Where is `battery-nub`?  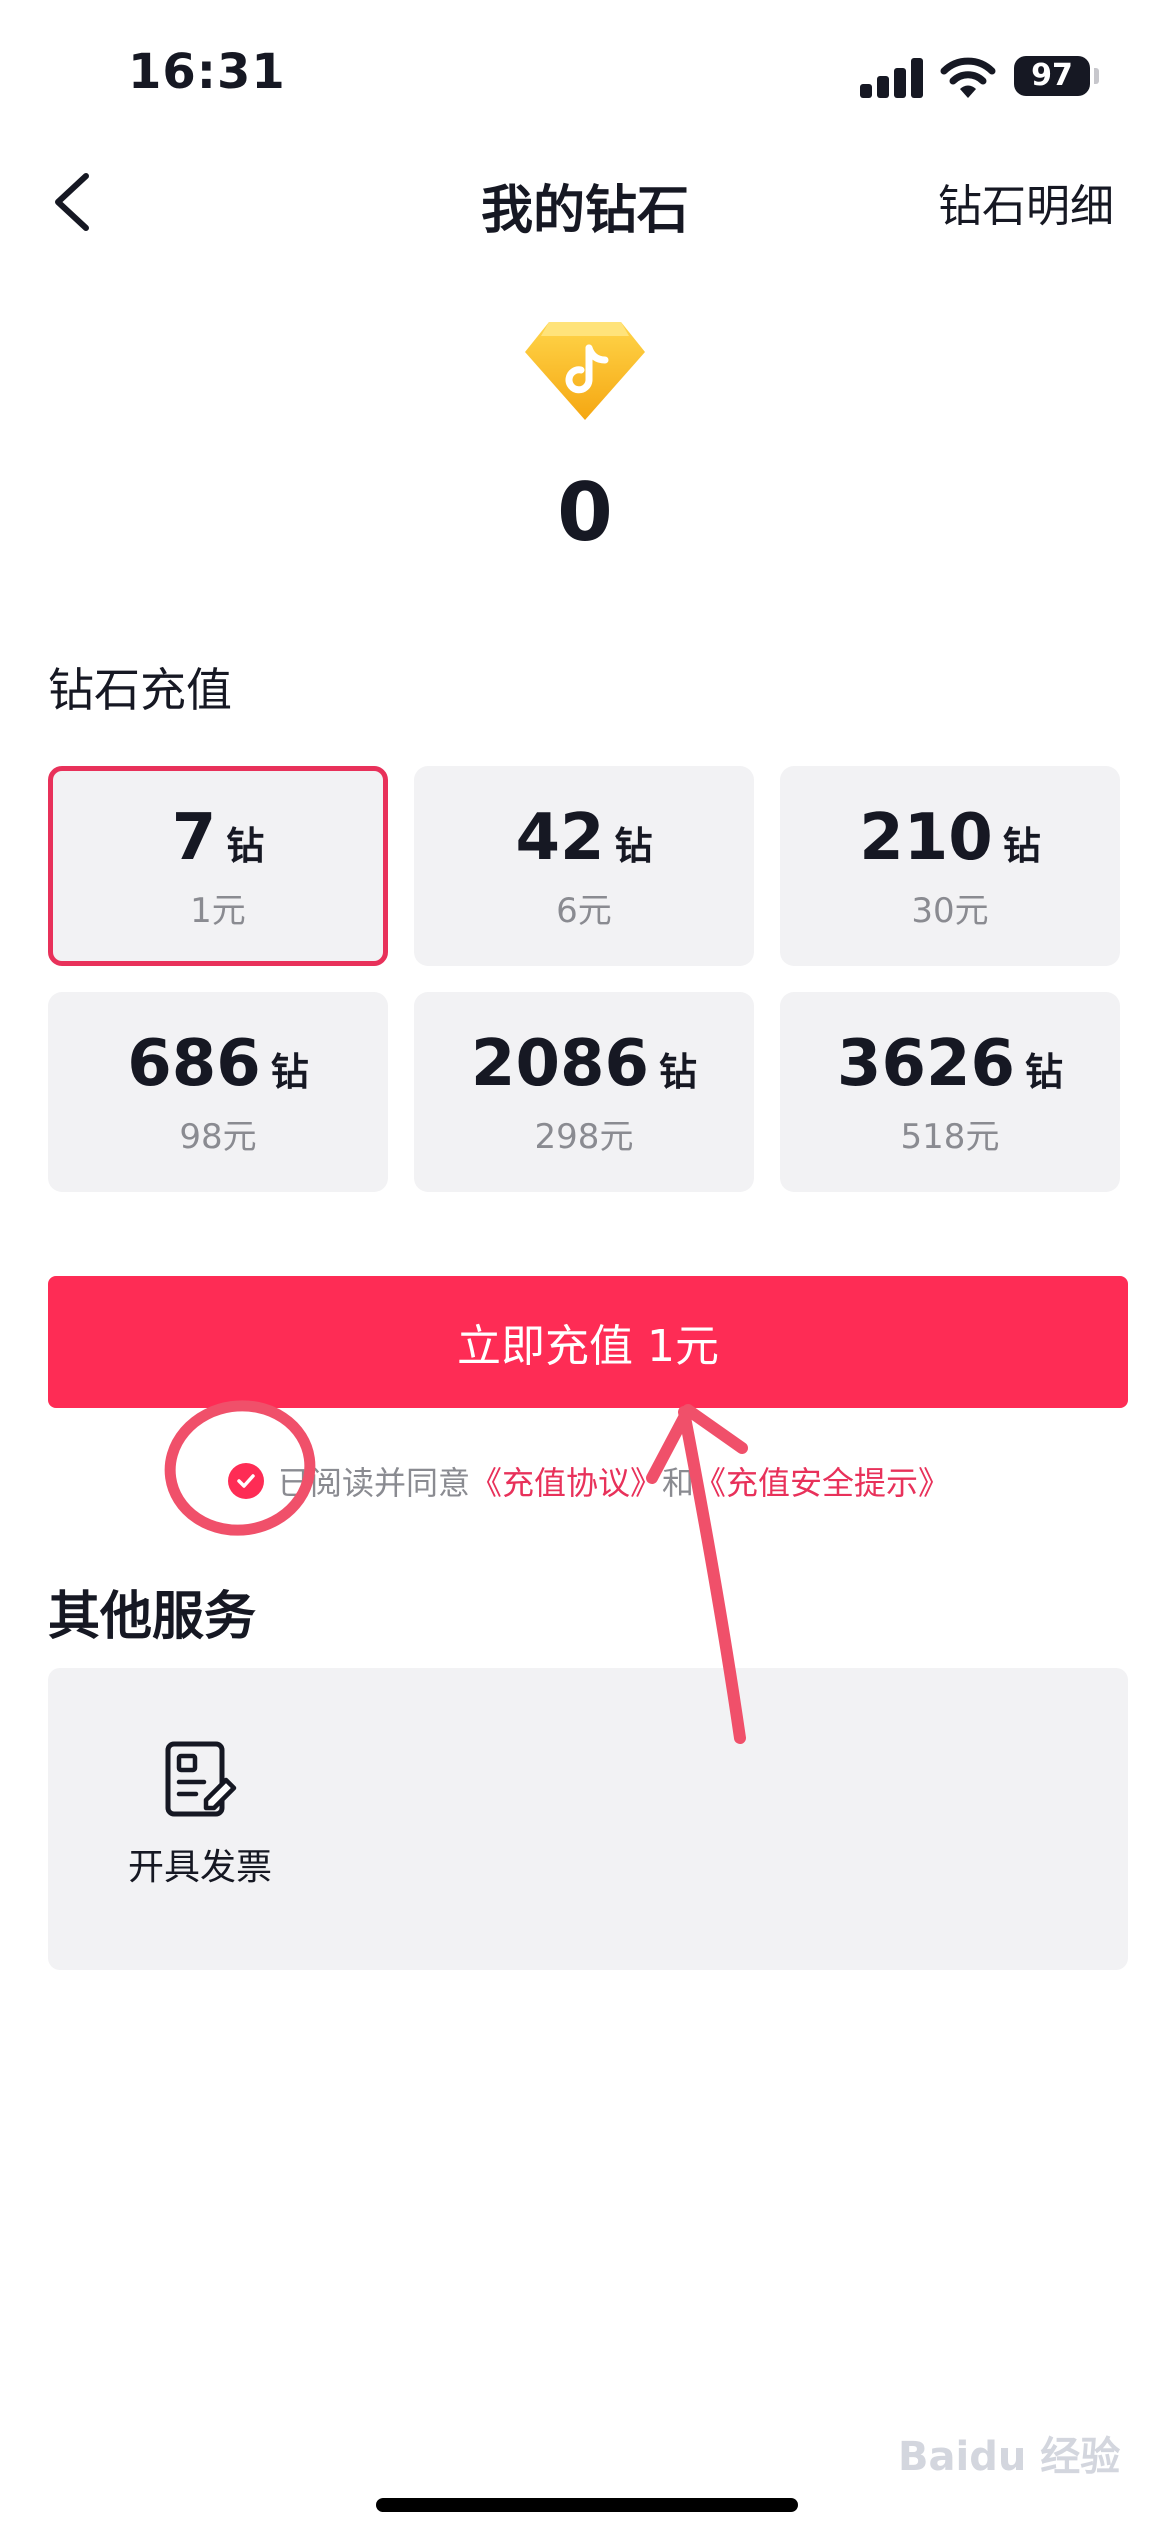
battery-nub is located at coordinates (1096, 76).